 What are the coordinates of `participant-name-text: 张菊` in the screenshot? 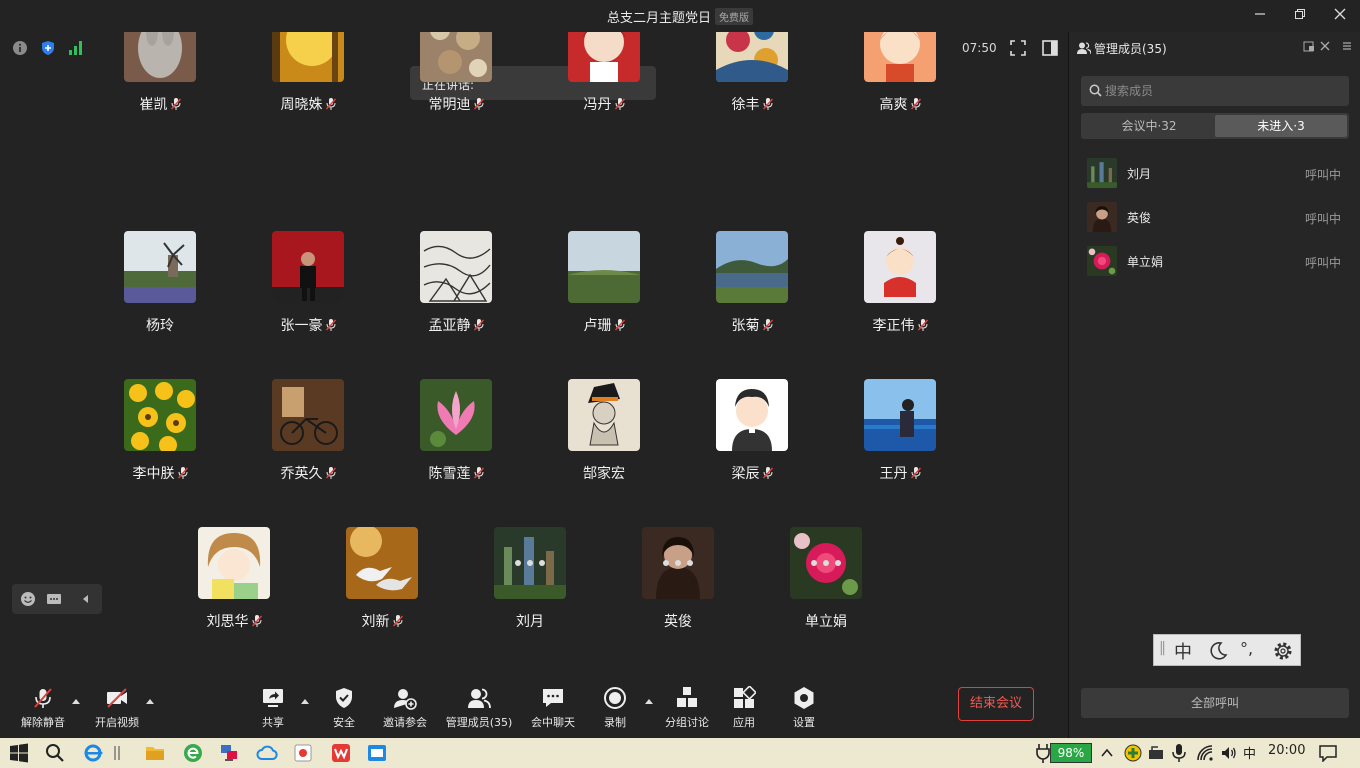 It's located at (745, 326).